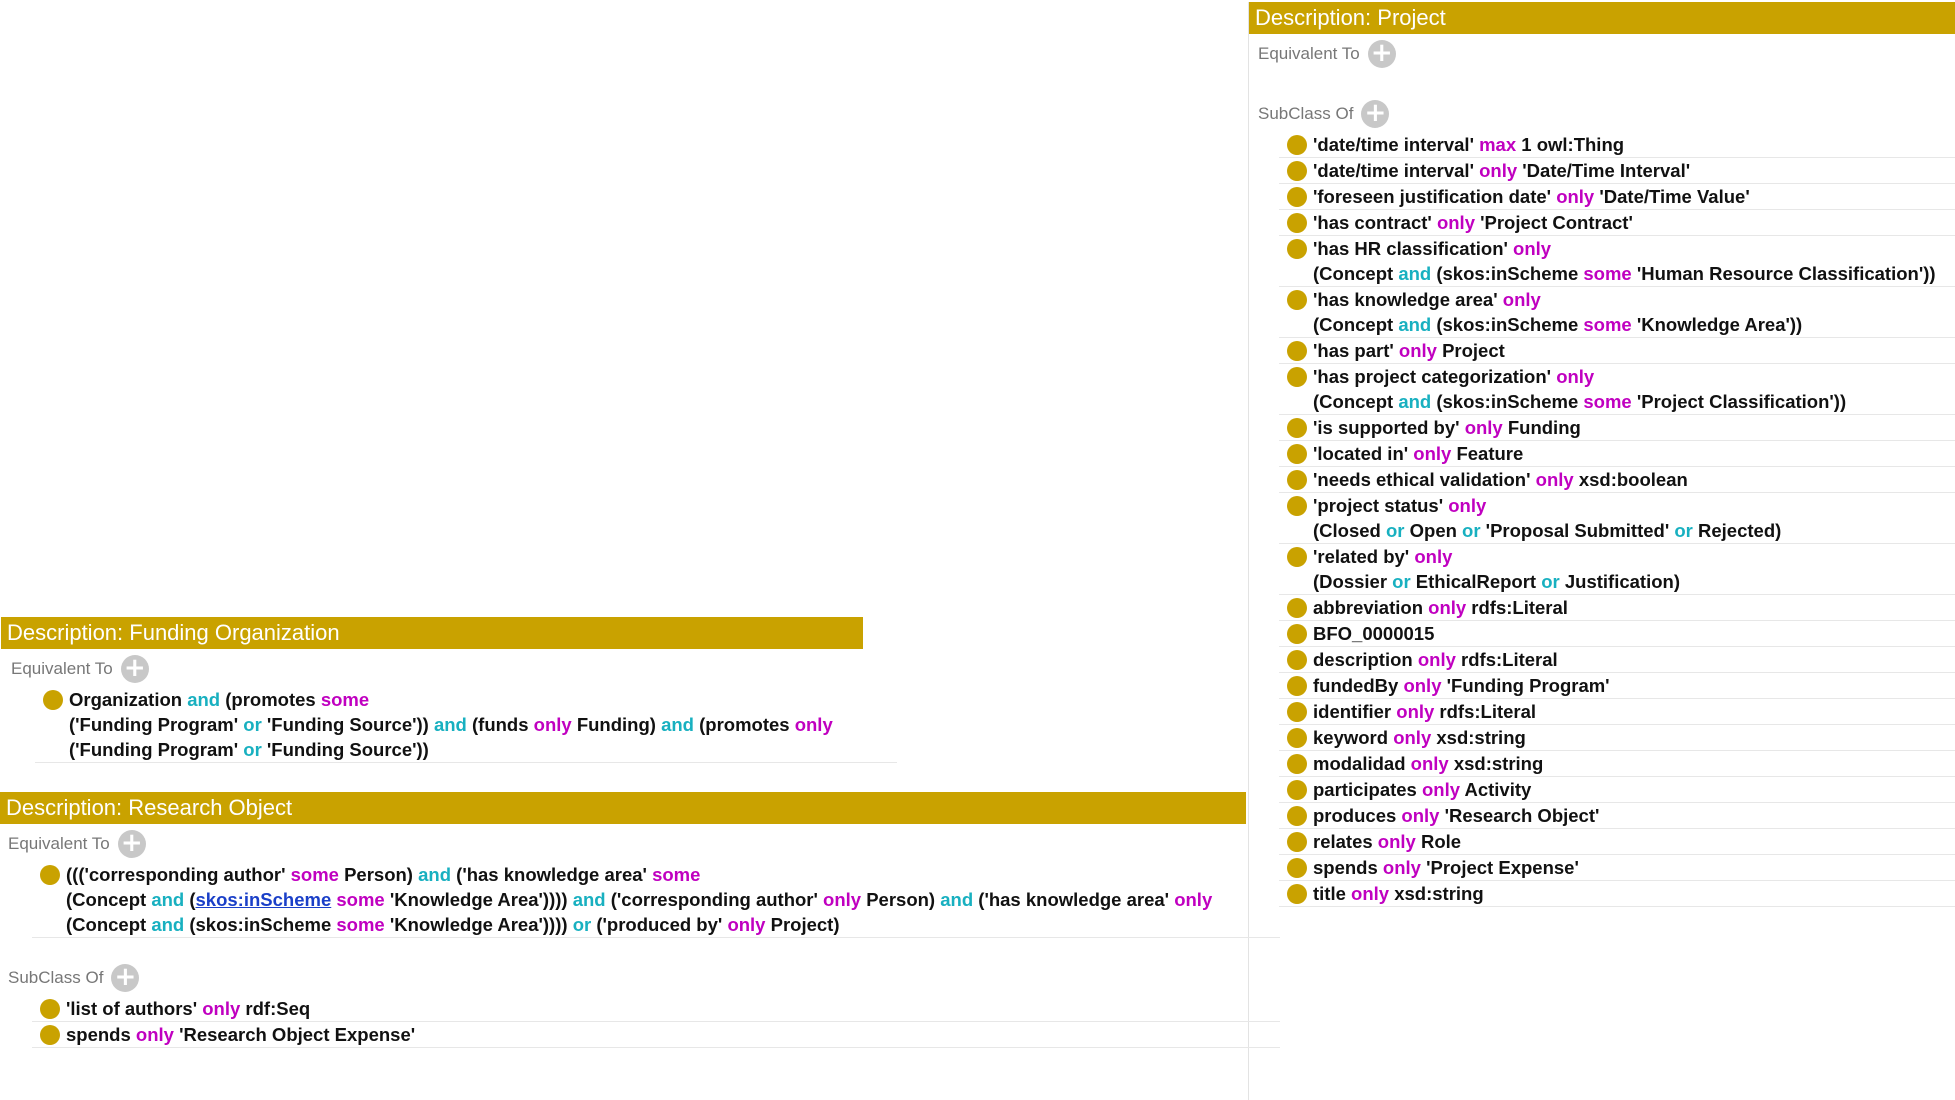  Describe the element at coordinates (1602, 18) in the screenshot. I see `project-header: Description: Project` at that location.